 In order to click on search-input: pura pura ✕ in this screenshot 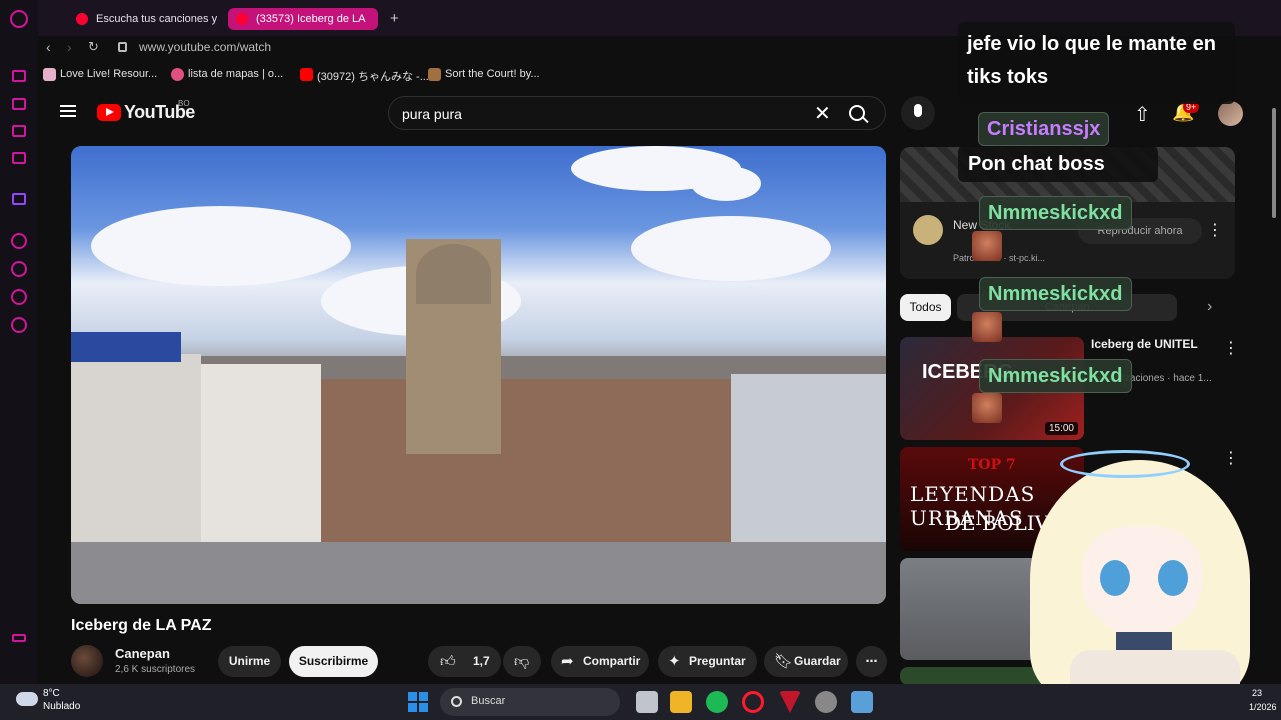, I will do `click(637, 113)`.